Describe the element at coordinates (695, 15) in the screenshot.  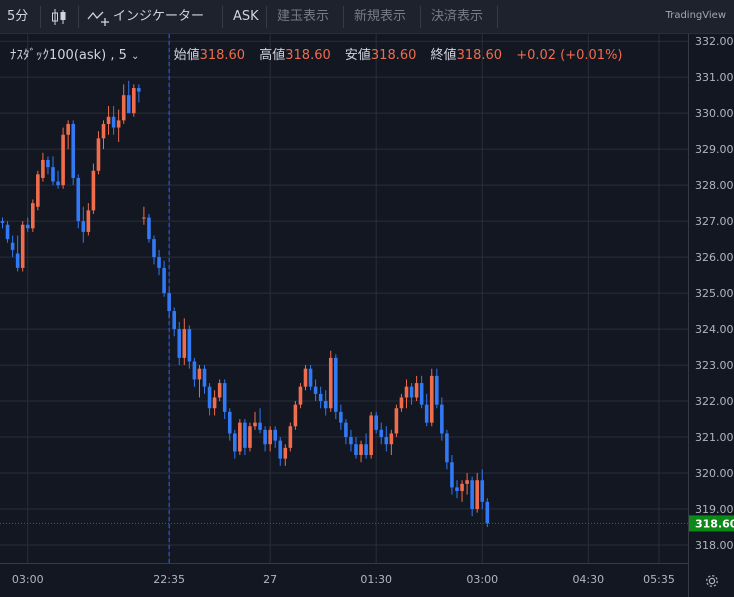
I see `tradingview-logo: TradingView` at that location.